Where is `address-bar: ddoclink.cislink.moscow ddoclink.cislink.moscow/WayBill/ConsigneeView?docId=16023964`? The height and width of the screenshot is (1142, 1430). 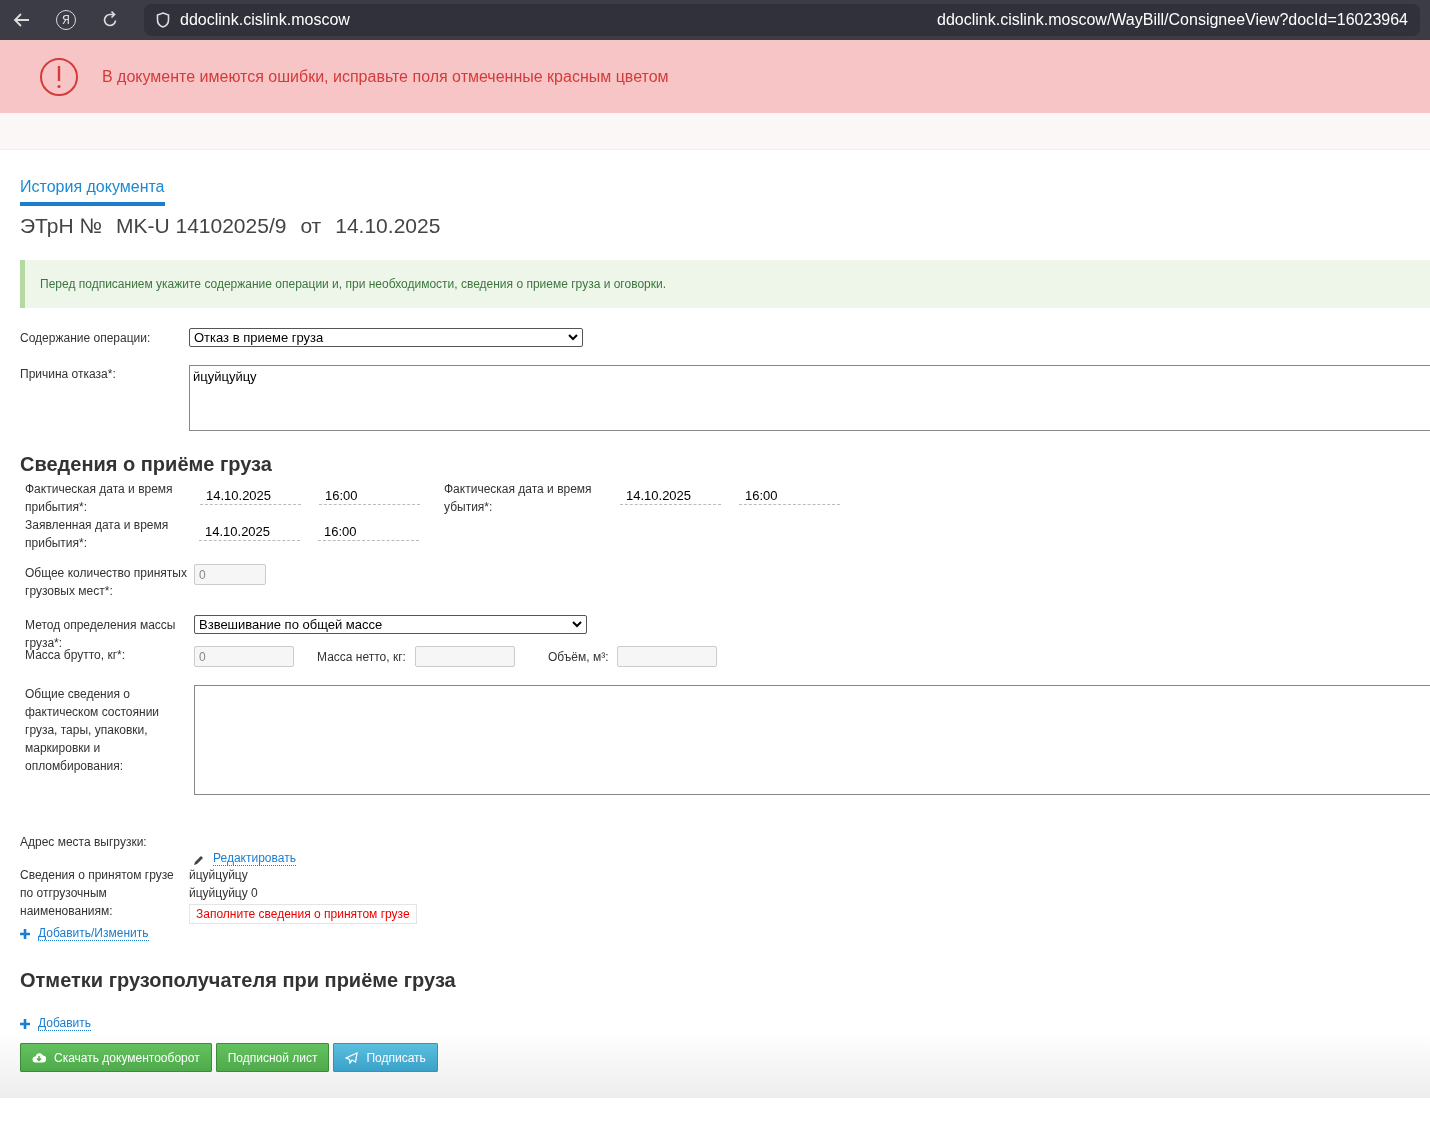
address-bar: ddoclink.cislink.moscow ddoclink.cislink.moscow/WayBill/ConsigneeView?docId=16023964 is located at coordinates (782, 20).